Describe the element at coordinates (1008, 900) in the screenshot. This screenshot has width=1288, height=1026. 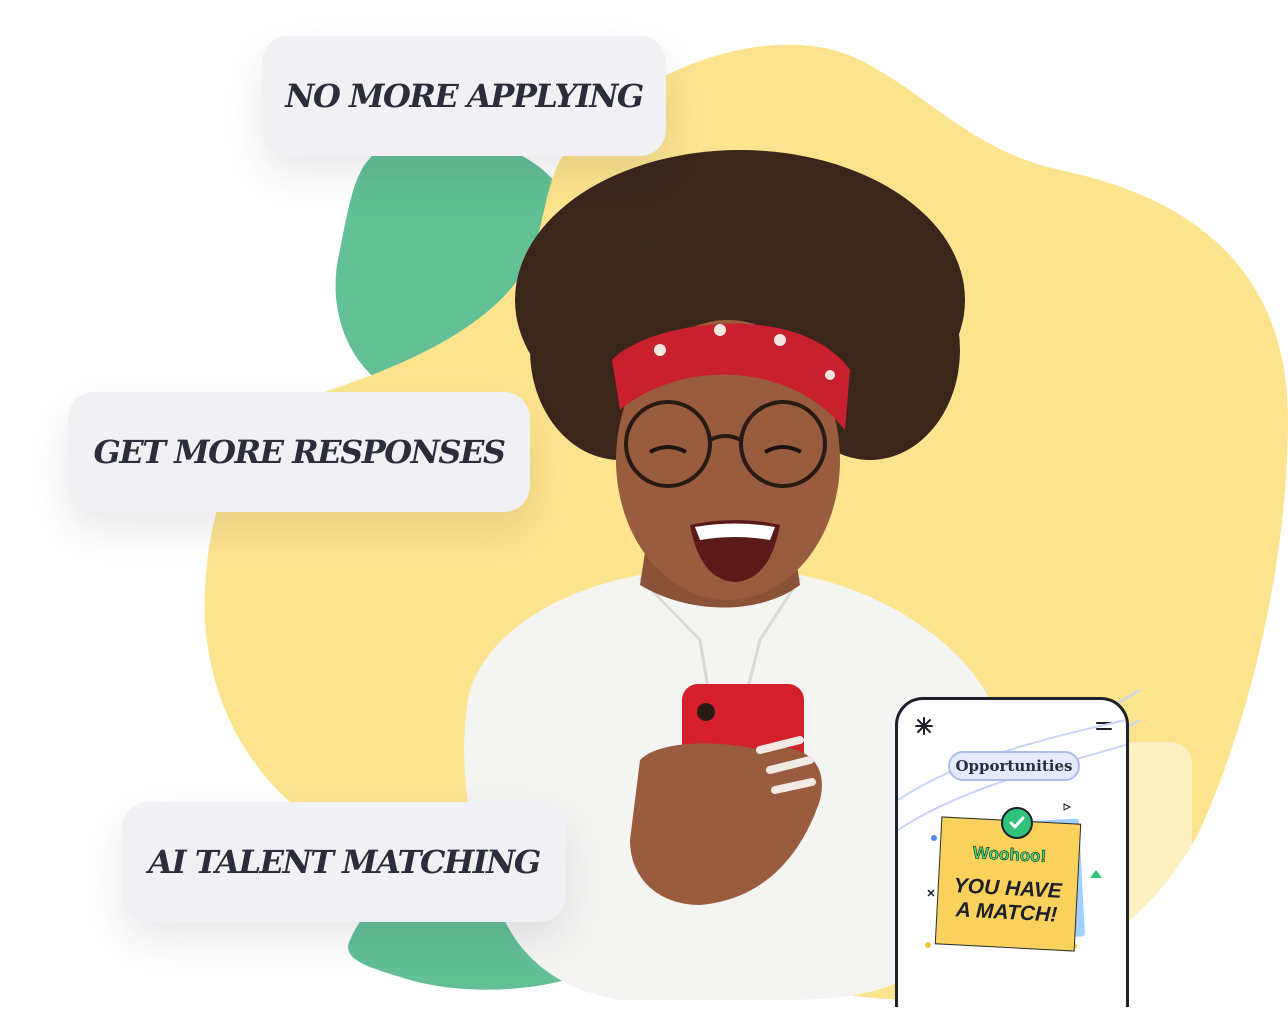
I see `match-message: YOU HAVE A MATCH!` at that location.